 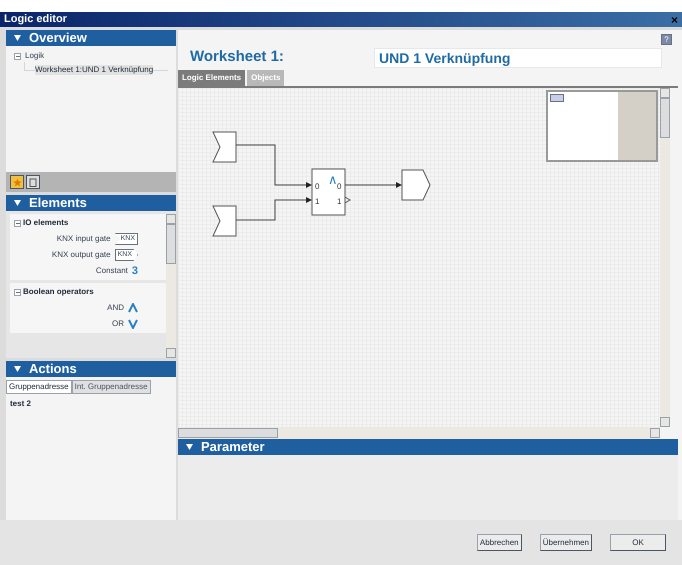 I want to click on tab: Int. Gruppenadresse, so click(x=111, y=387).